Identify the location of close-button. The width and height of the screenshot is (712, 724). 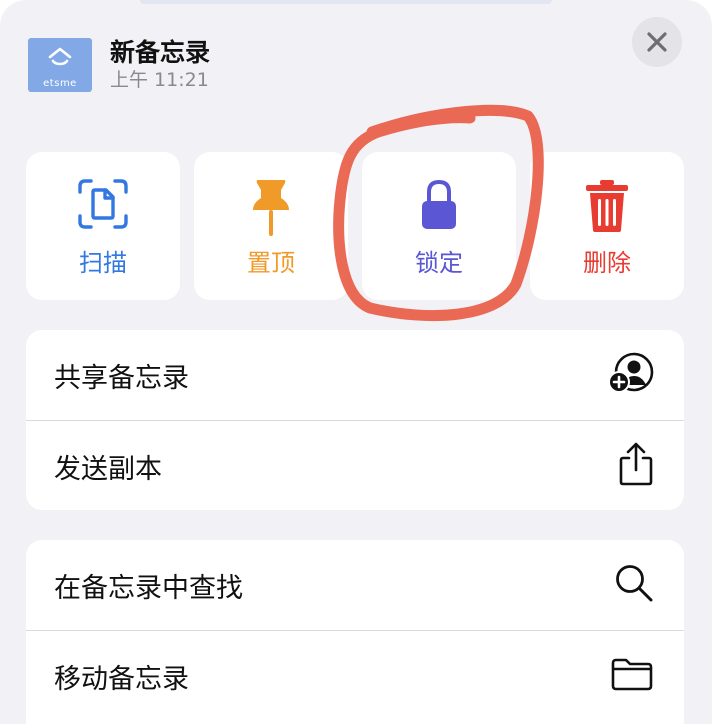
(657, 42).